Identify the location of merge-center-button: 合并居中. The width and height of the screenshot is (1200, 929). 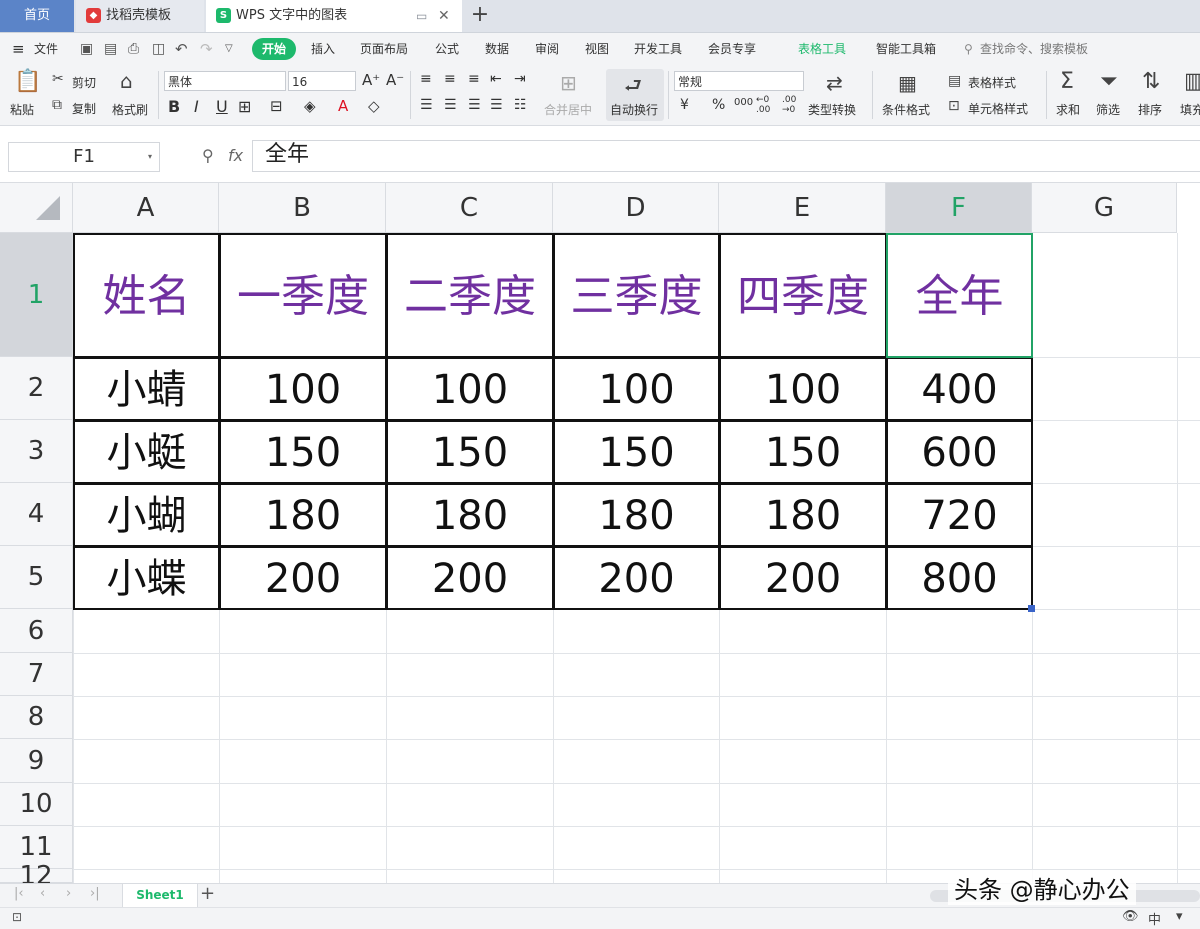
(568, 109).